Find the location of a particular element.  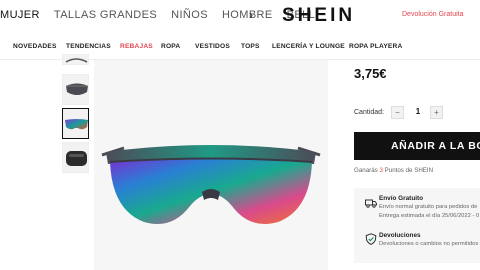

cat-rebajas: REBAJAS is located at coordinates (136, 46).